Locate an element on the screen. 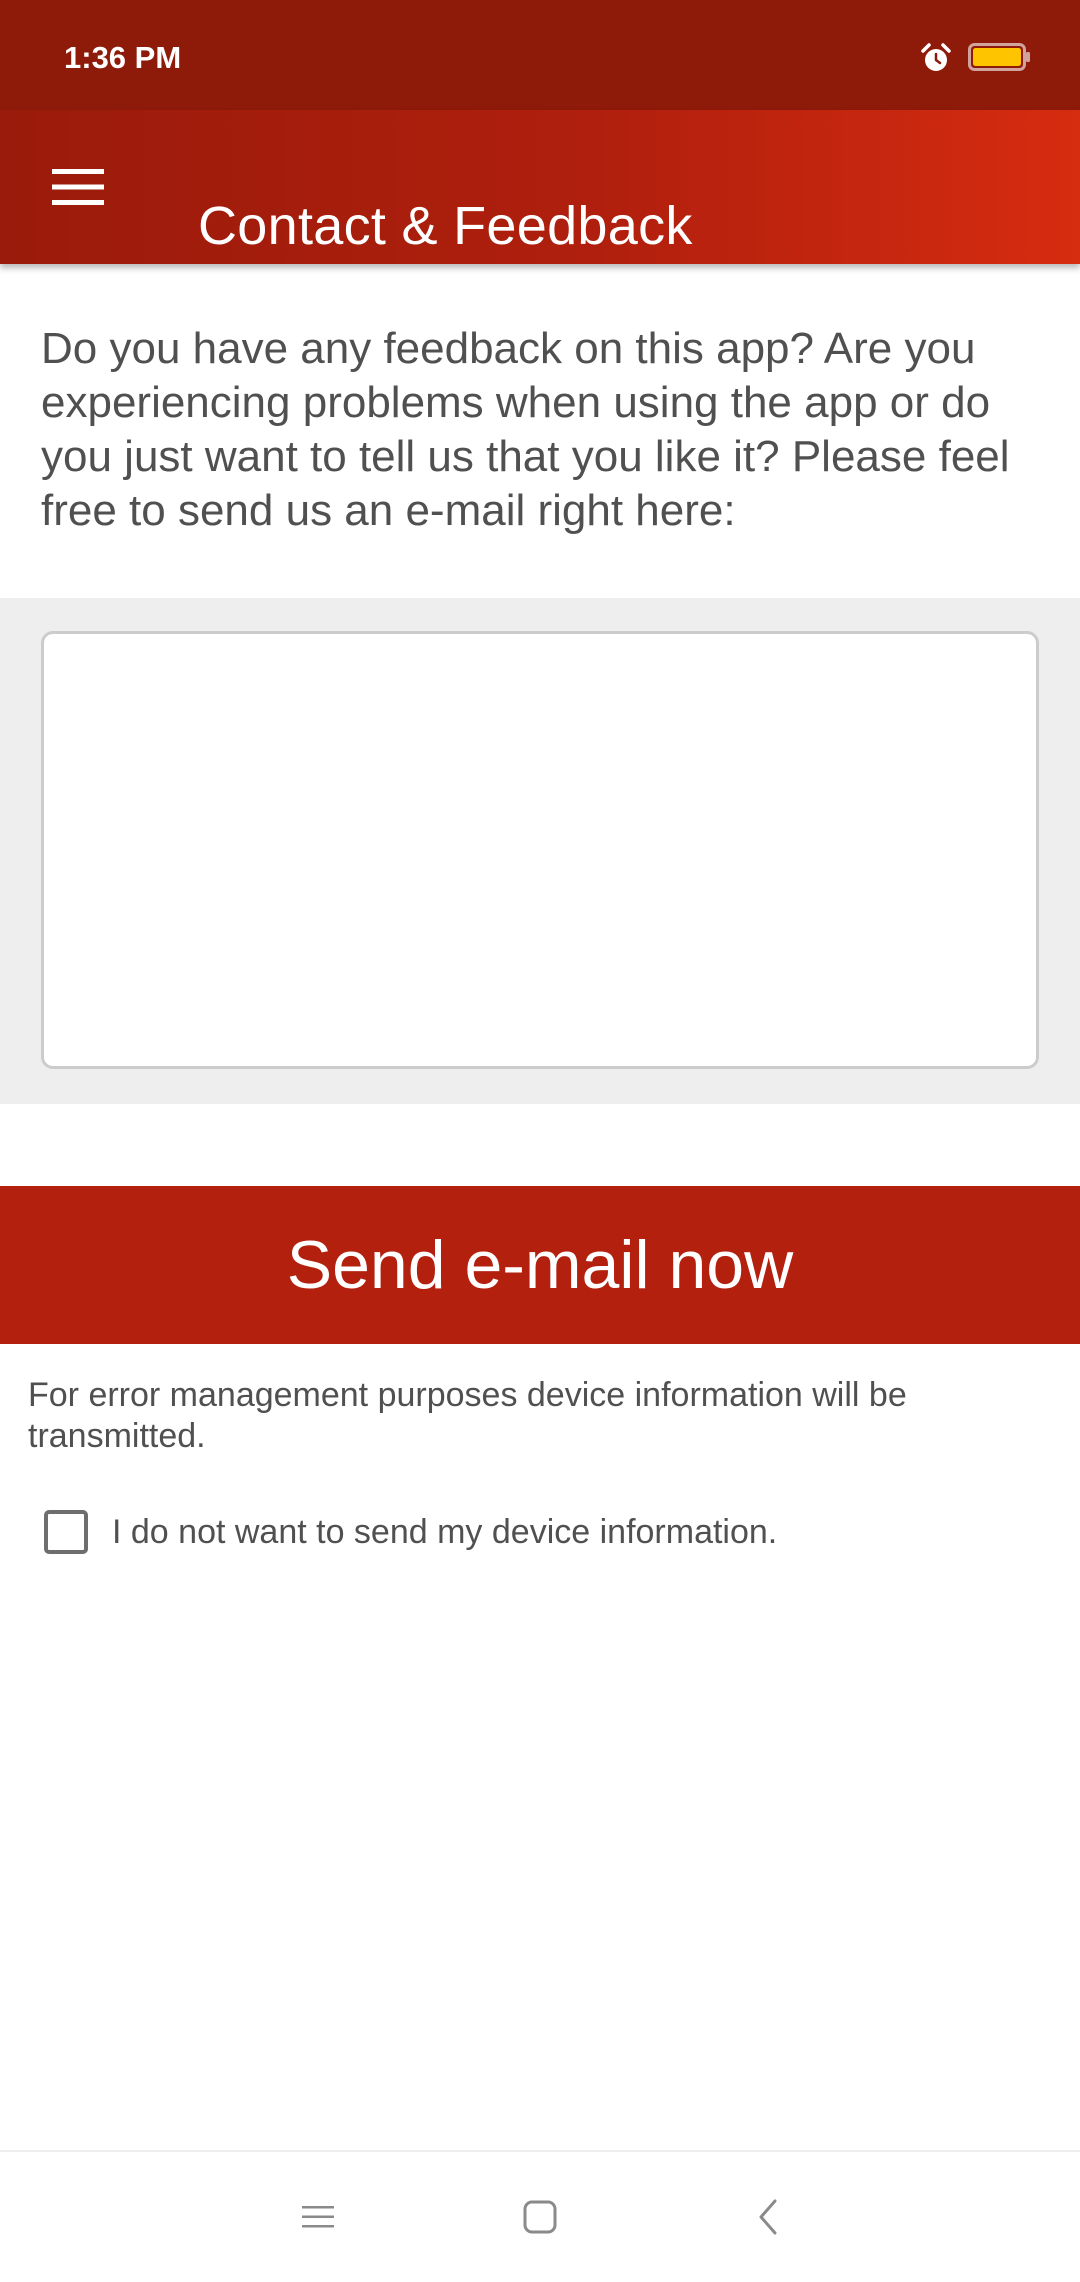 The image size is (1080, 2282). home-icon is located at coordinates (540, 2217).